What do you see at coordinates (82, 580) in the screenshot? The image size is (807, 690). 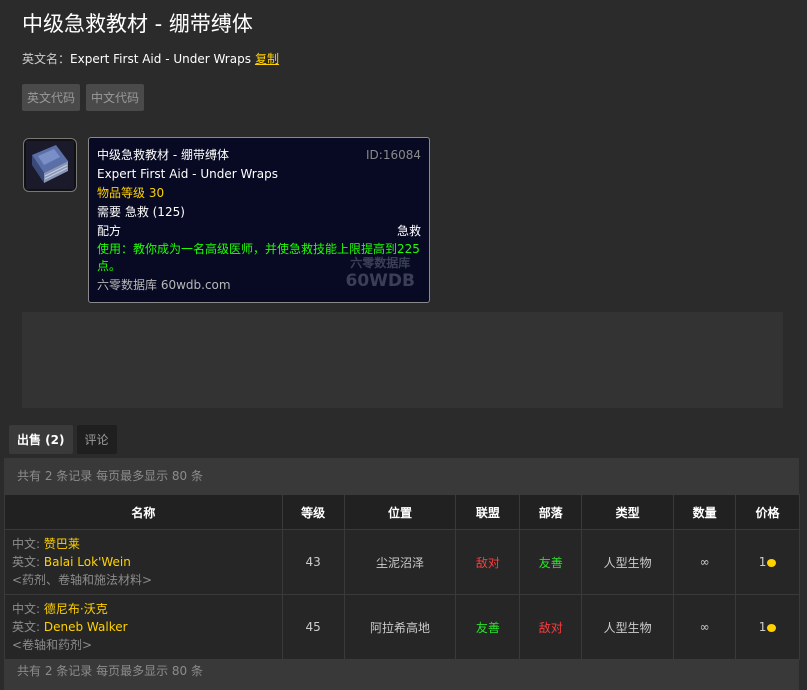 I see `npc-subtitle: <药剂、卷轴和施法材料>` at bounding box center [82, 580].